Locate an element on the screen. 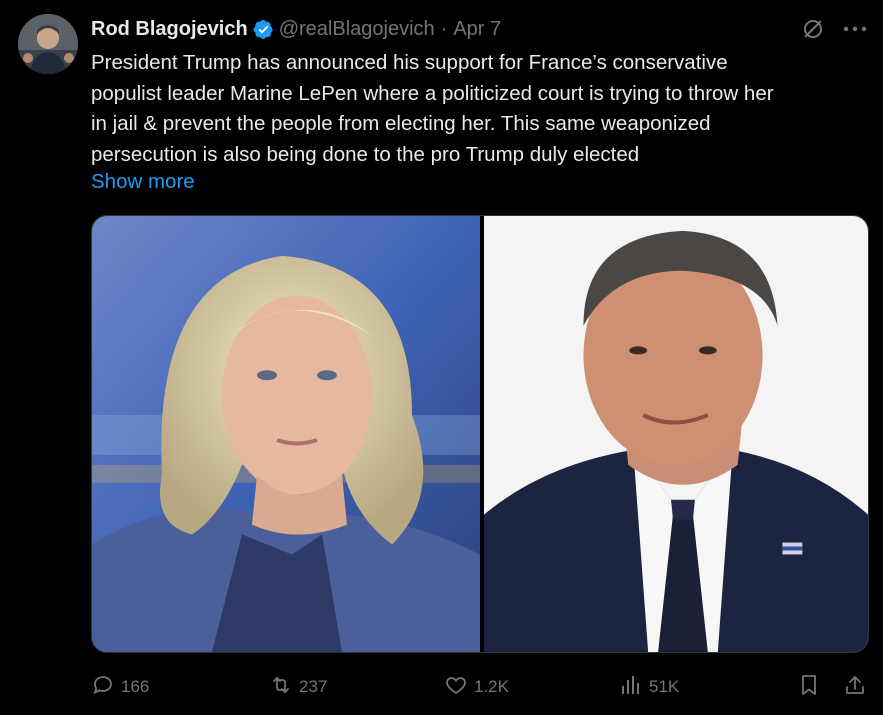 The height and width of the screenshot is (715, 883). avatar is located at coordinates (48, 44).